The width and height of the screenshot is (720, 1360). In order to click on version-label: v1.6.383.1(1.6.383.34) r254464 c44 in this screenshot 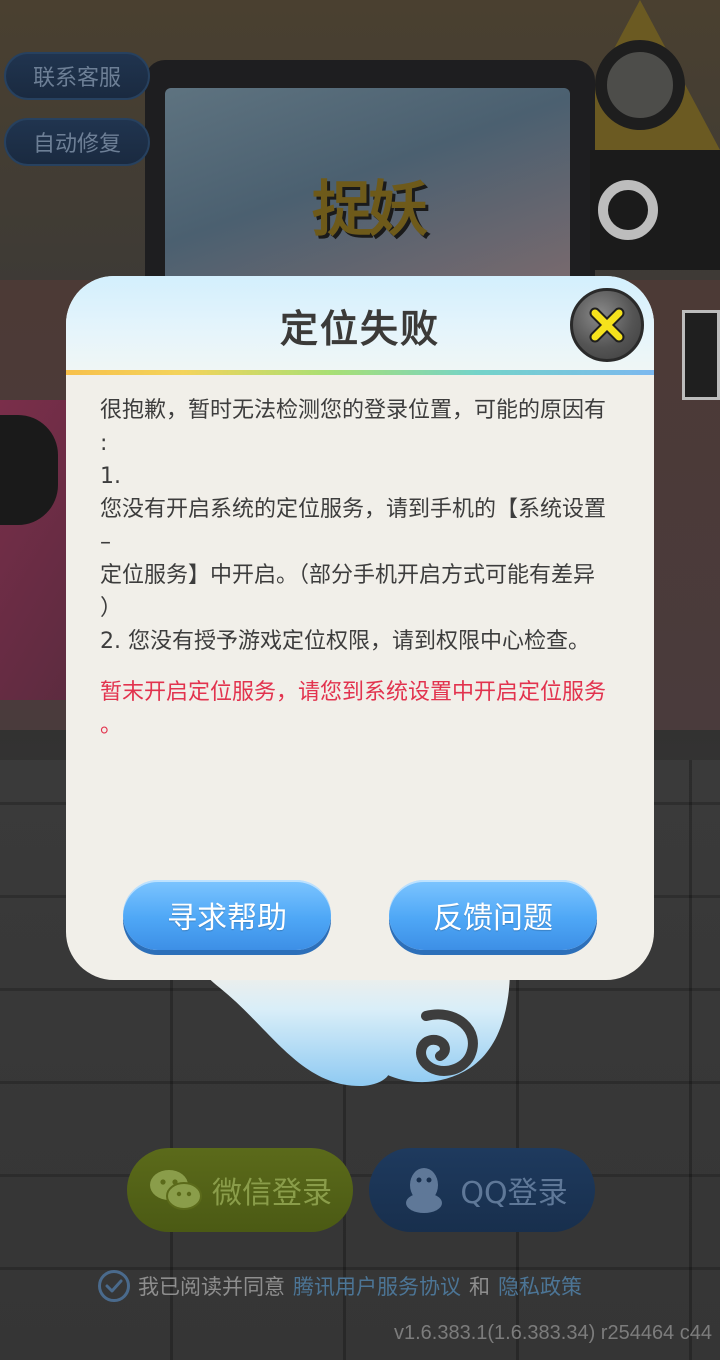, I will do `click(552, 1333)`.